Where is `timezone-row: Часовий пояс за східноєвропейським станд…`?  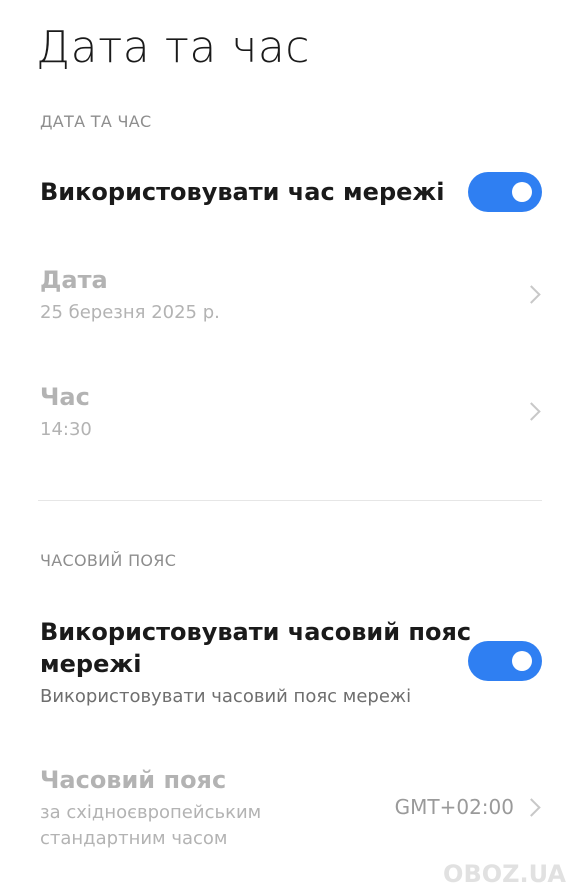
timezone-row: Часовий пояс за східноєвропейським станд… is located at coordinates (290, 808).